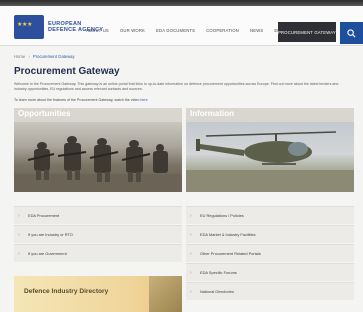  I want to click on defence-industry-directory-banner: Defence Industry Directory, so click(98, 294).